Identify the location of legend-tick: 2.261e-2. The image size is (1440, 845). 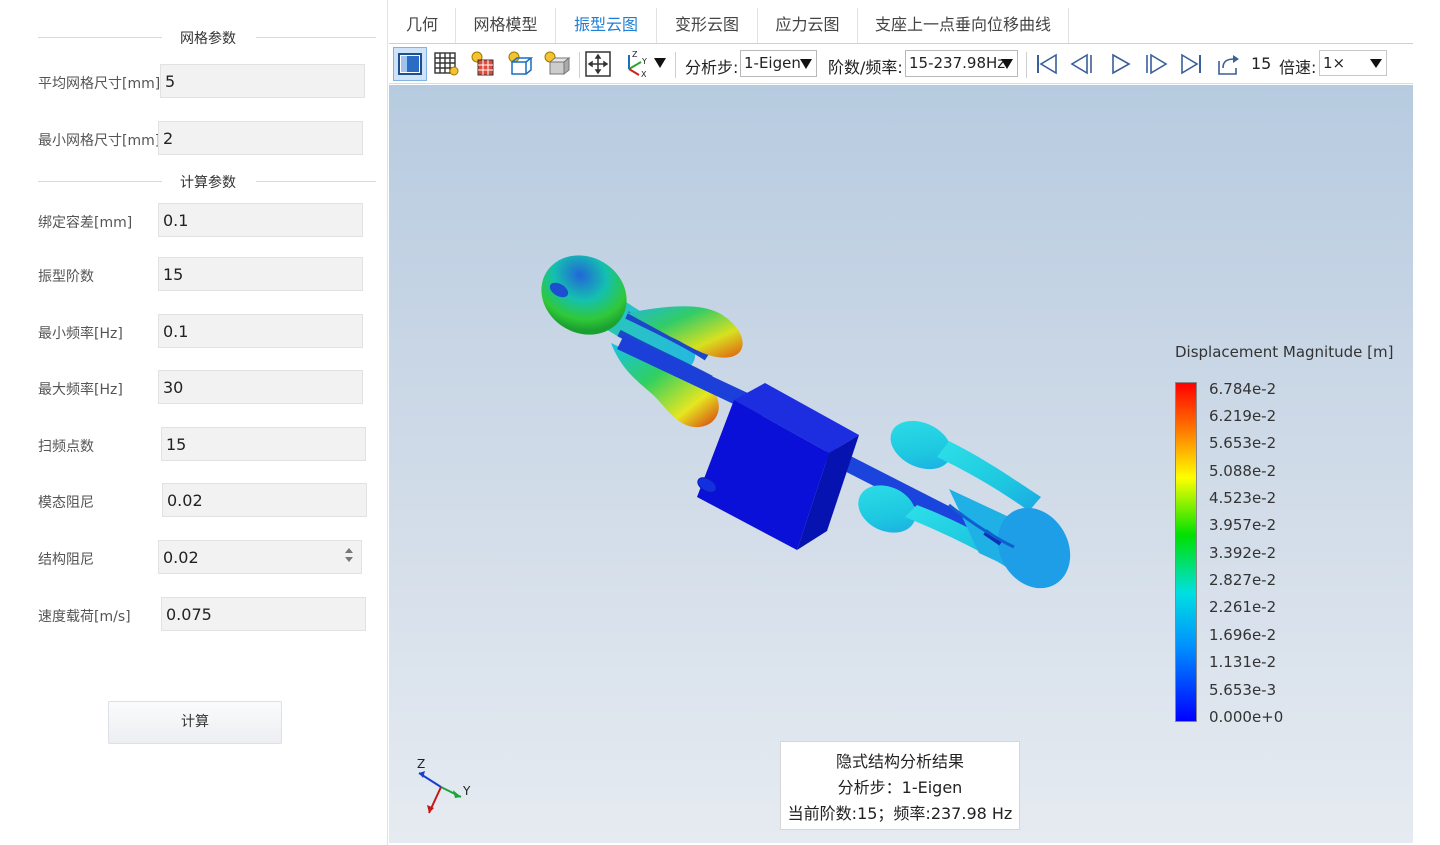
(1243, 607).